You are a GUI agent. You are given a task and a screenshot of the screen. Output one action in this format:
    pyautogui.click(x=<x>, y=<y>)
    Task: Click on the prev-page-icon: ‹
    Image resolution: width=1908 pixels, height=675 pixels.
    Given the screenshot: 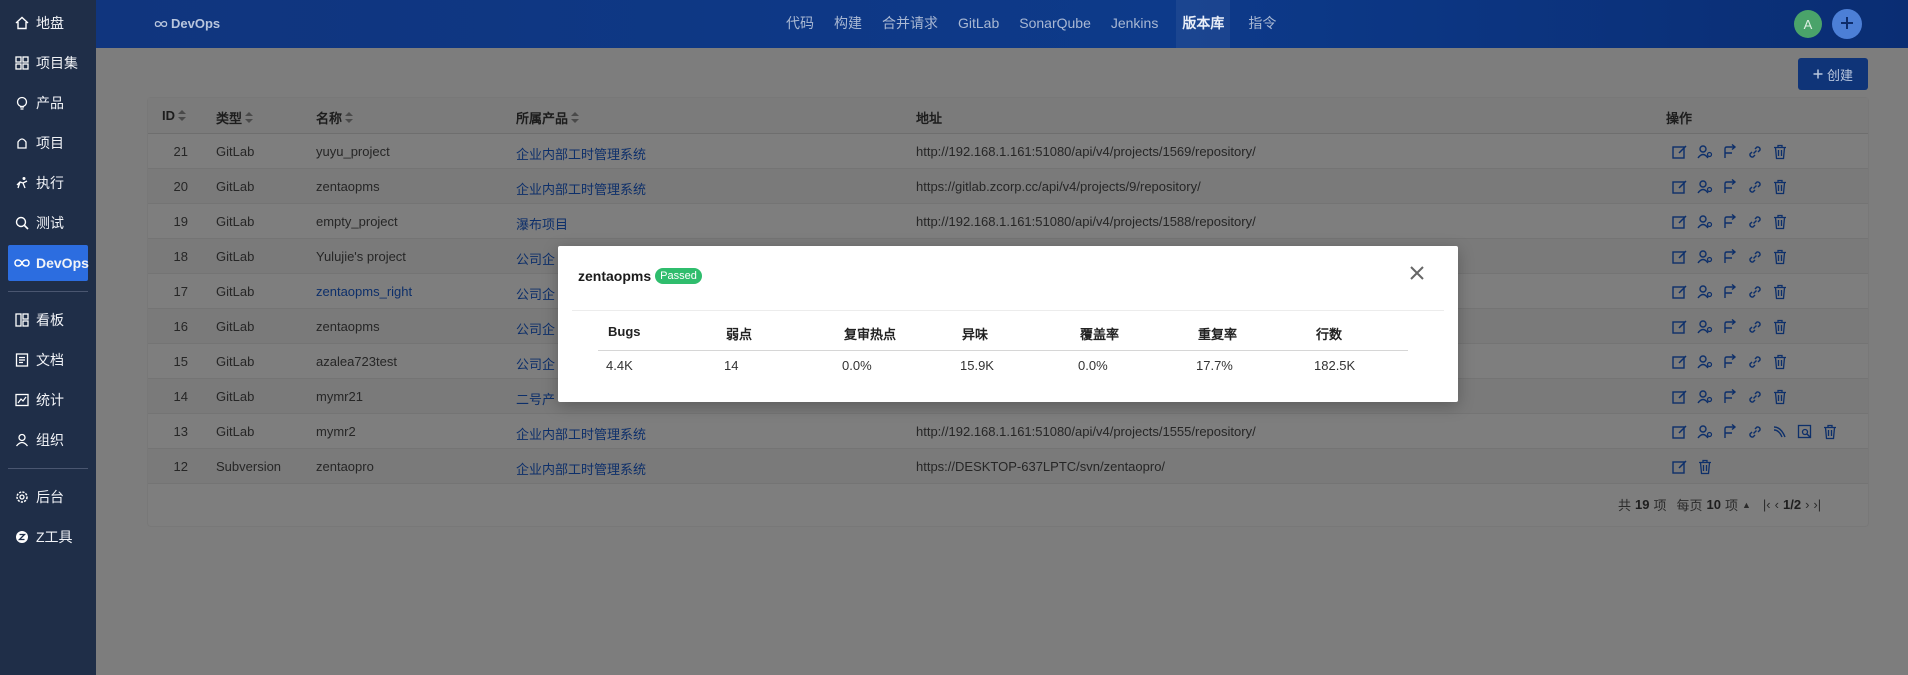 What is the action you would take?
    pyautogui.click(x=1777, y=504)
    